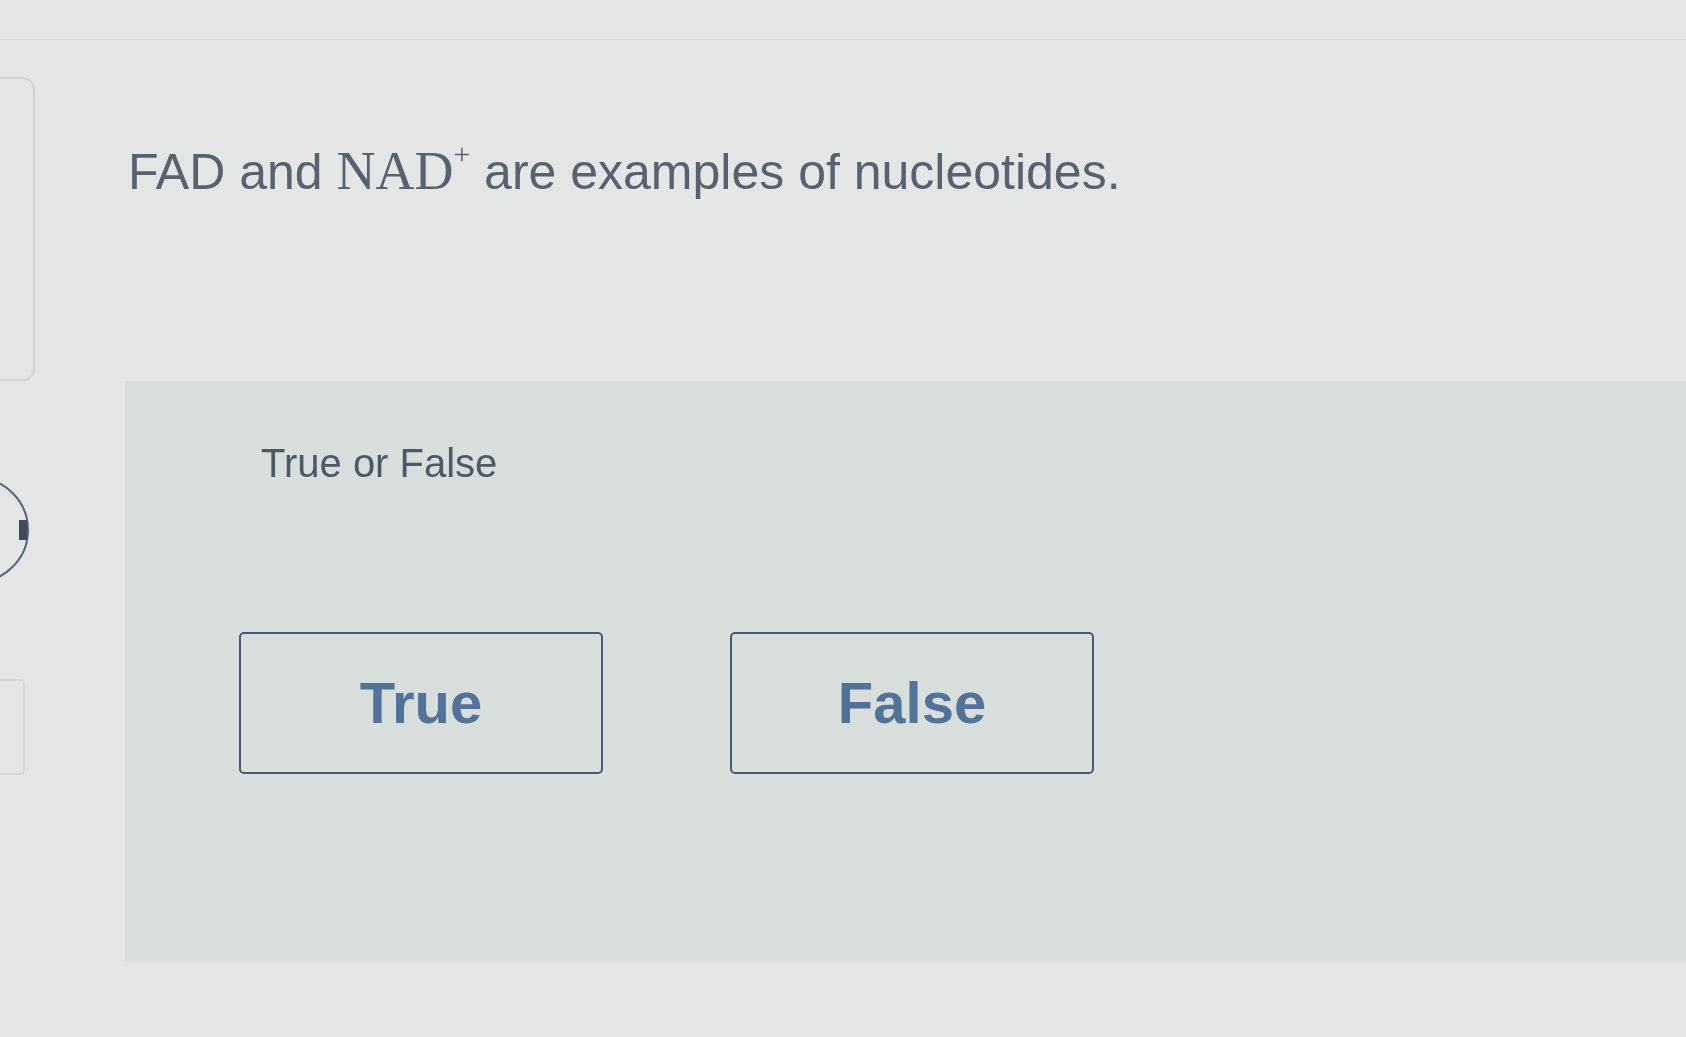  Describe the element at coordinates (421, 702) in the screenshot. I see `answer-option-button: True` at that location.